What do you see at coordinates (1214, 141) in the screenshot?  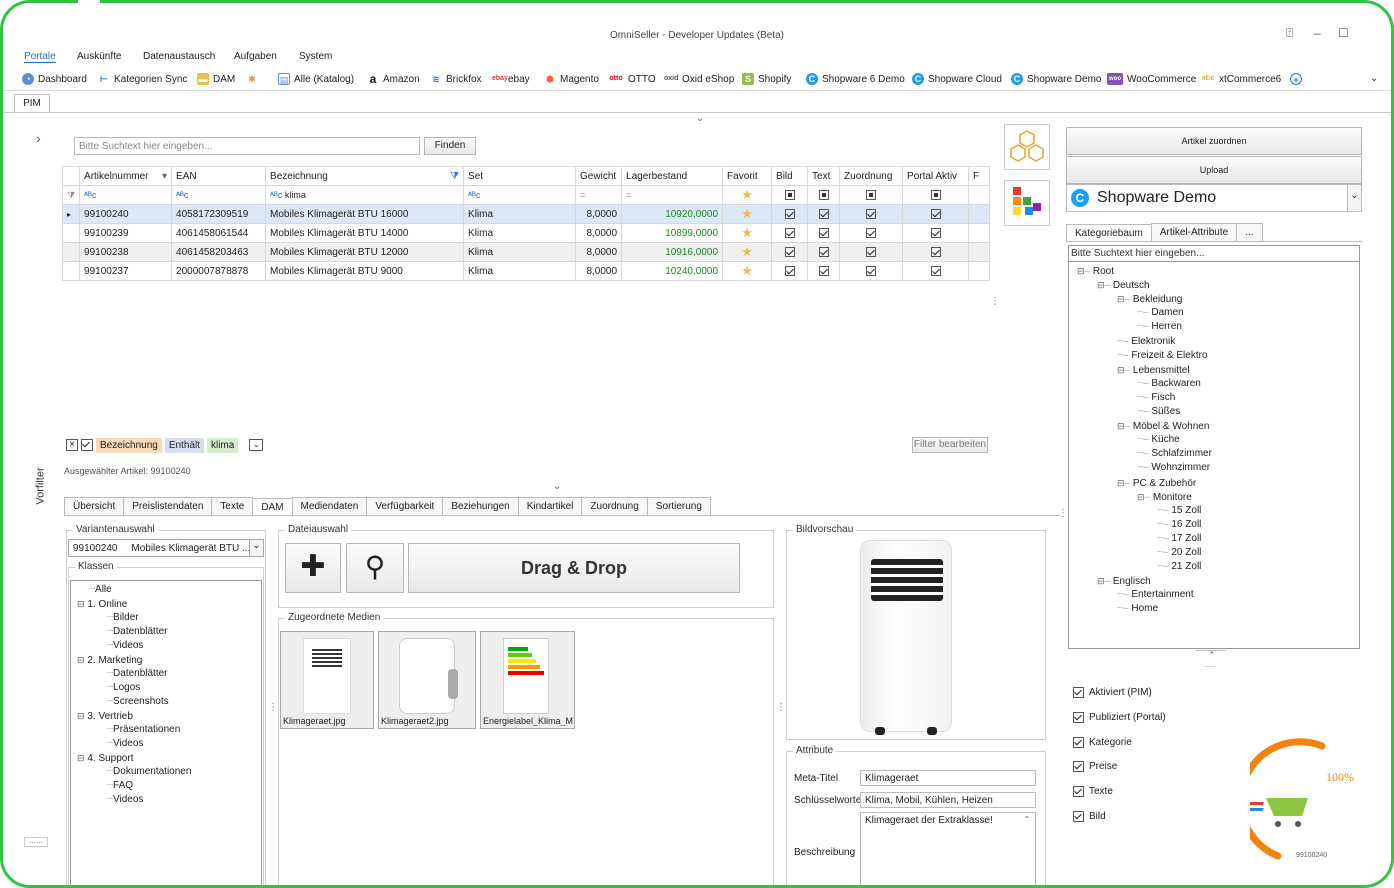 I see `assign-article-button: Artikel zuordnen` at bounding box center [1214, 141].